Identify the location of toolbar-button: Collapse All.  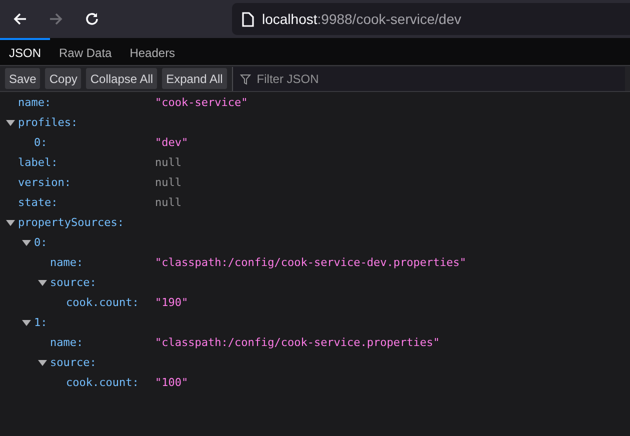
(122, 78).